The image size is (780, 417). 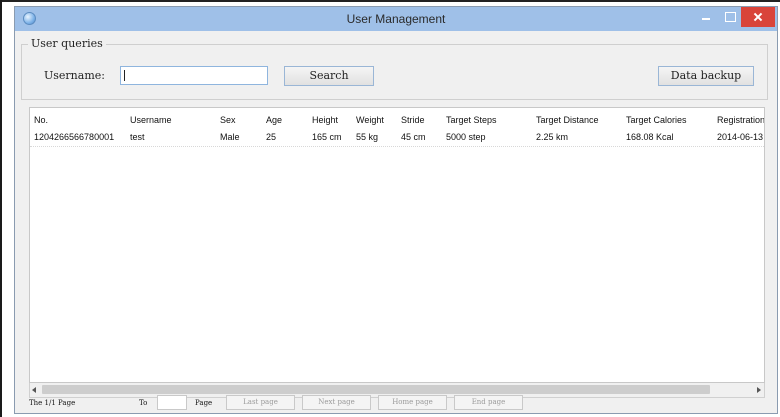 I want to click on page-label: Page, so click(x=204, y=403).